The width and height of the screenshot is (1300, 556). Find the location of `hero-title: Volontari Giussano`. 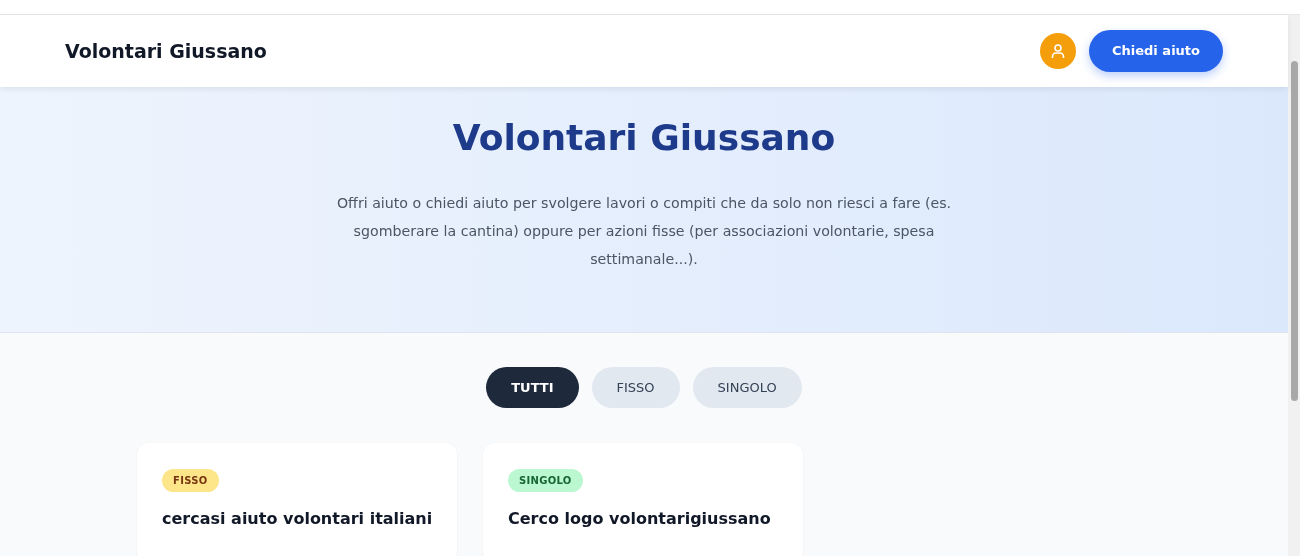

hero-title: Volontari Giussano is located at coordinates (644, 137).